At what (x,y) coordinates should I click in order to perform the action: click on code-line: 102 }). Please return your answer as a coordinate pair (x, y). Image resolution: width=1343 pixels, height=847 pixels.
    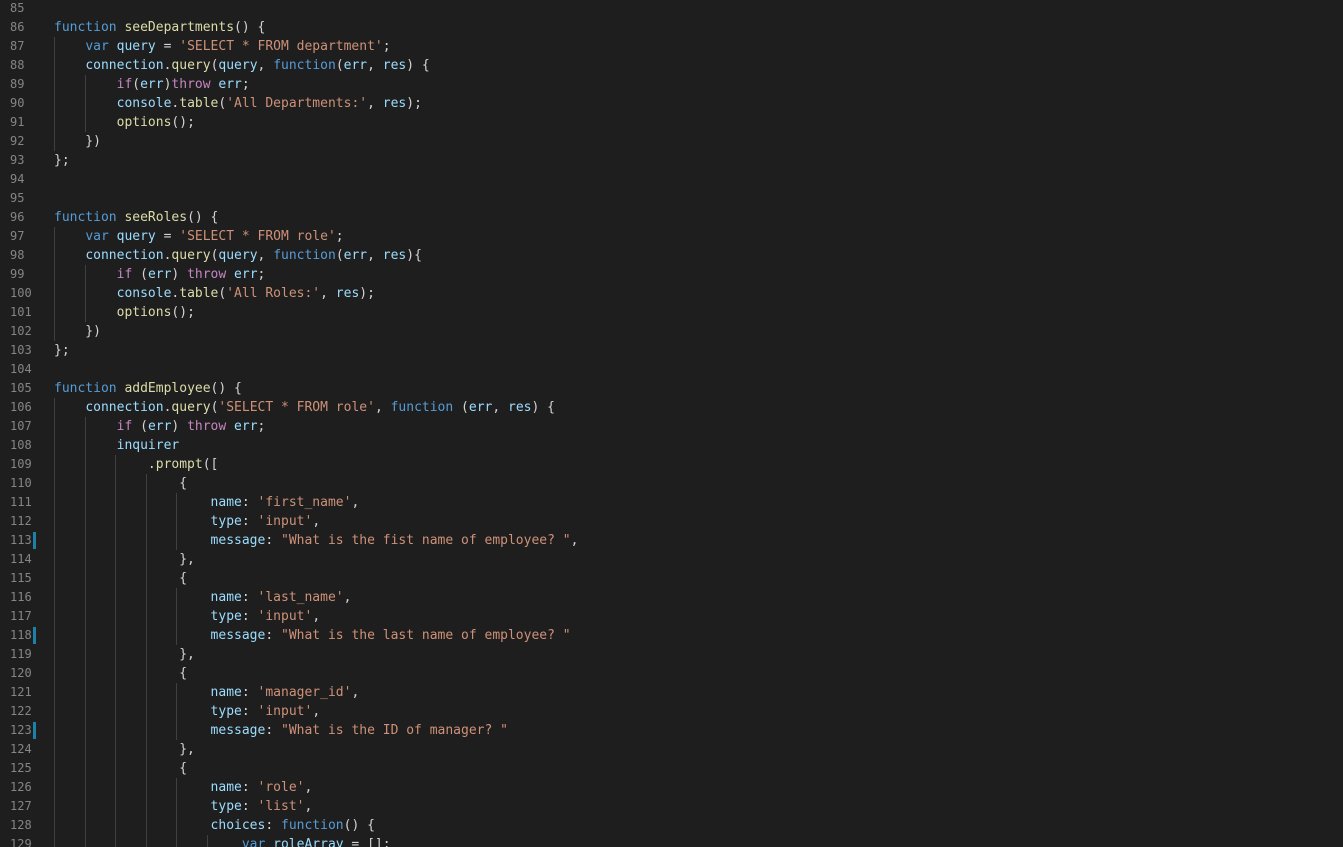
    Looking at the image, I should click on (671, 331).